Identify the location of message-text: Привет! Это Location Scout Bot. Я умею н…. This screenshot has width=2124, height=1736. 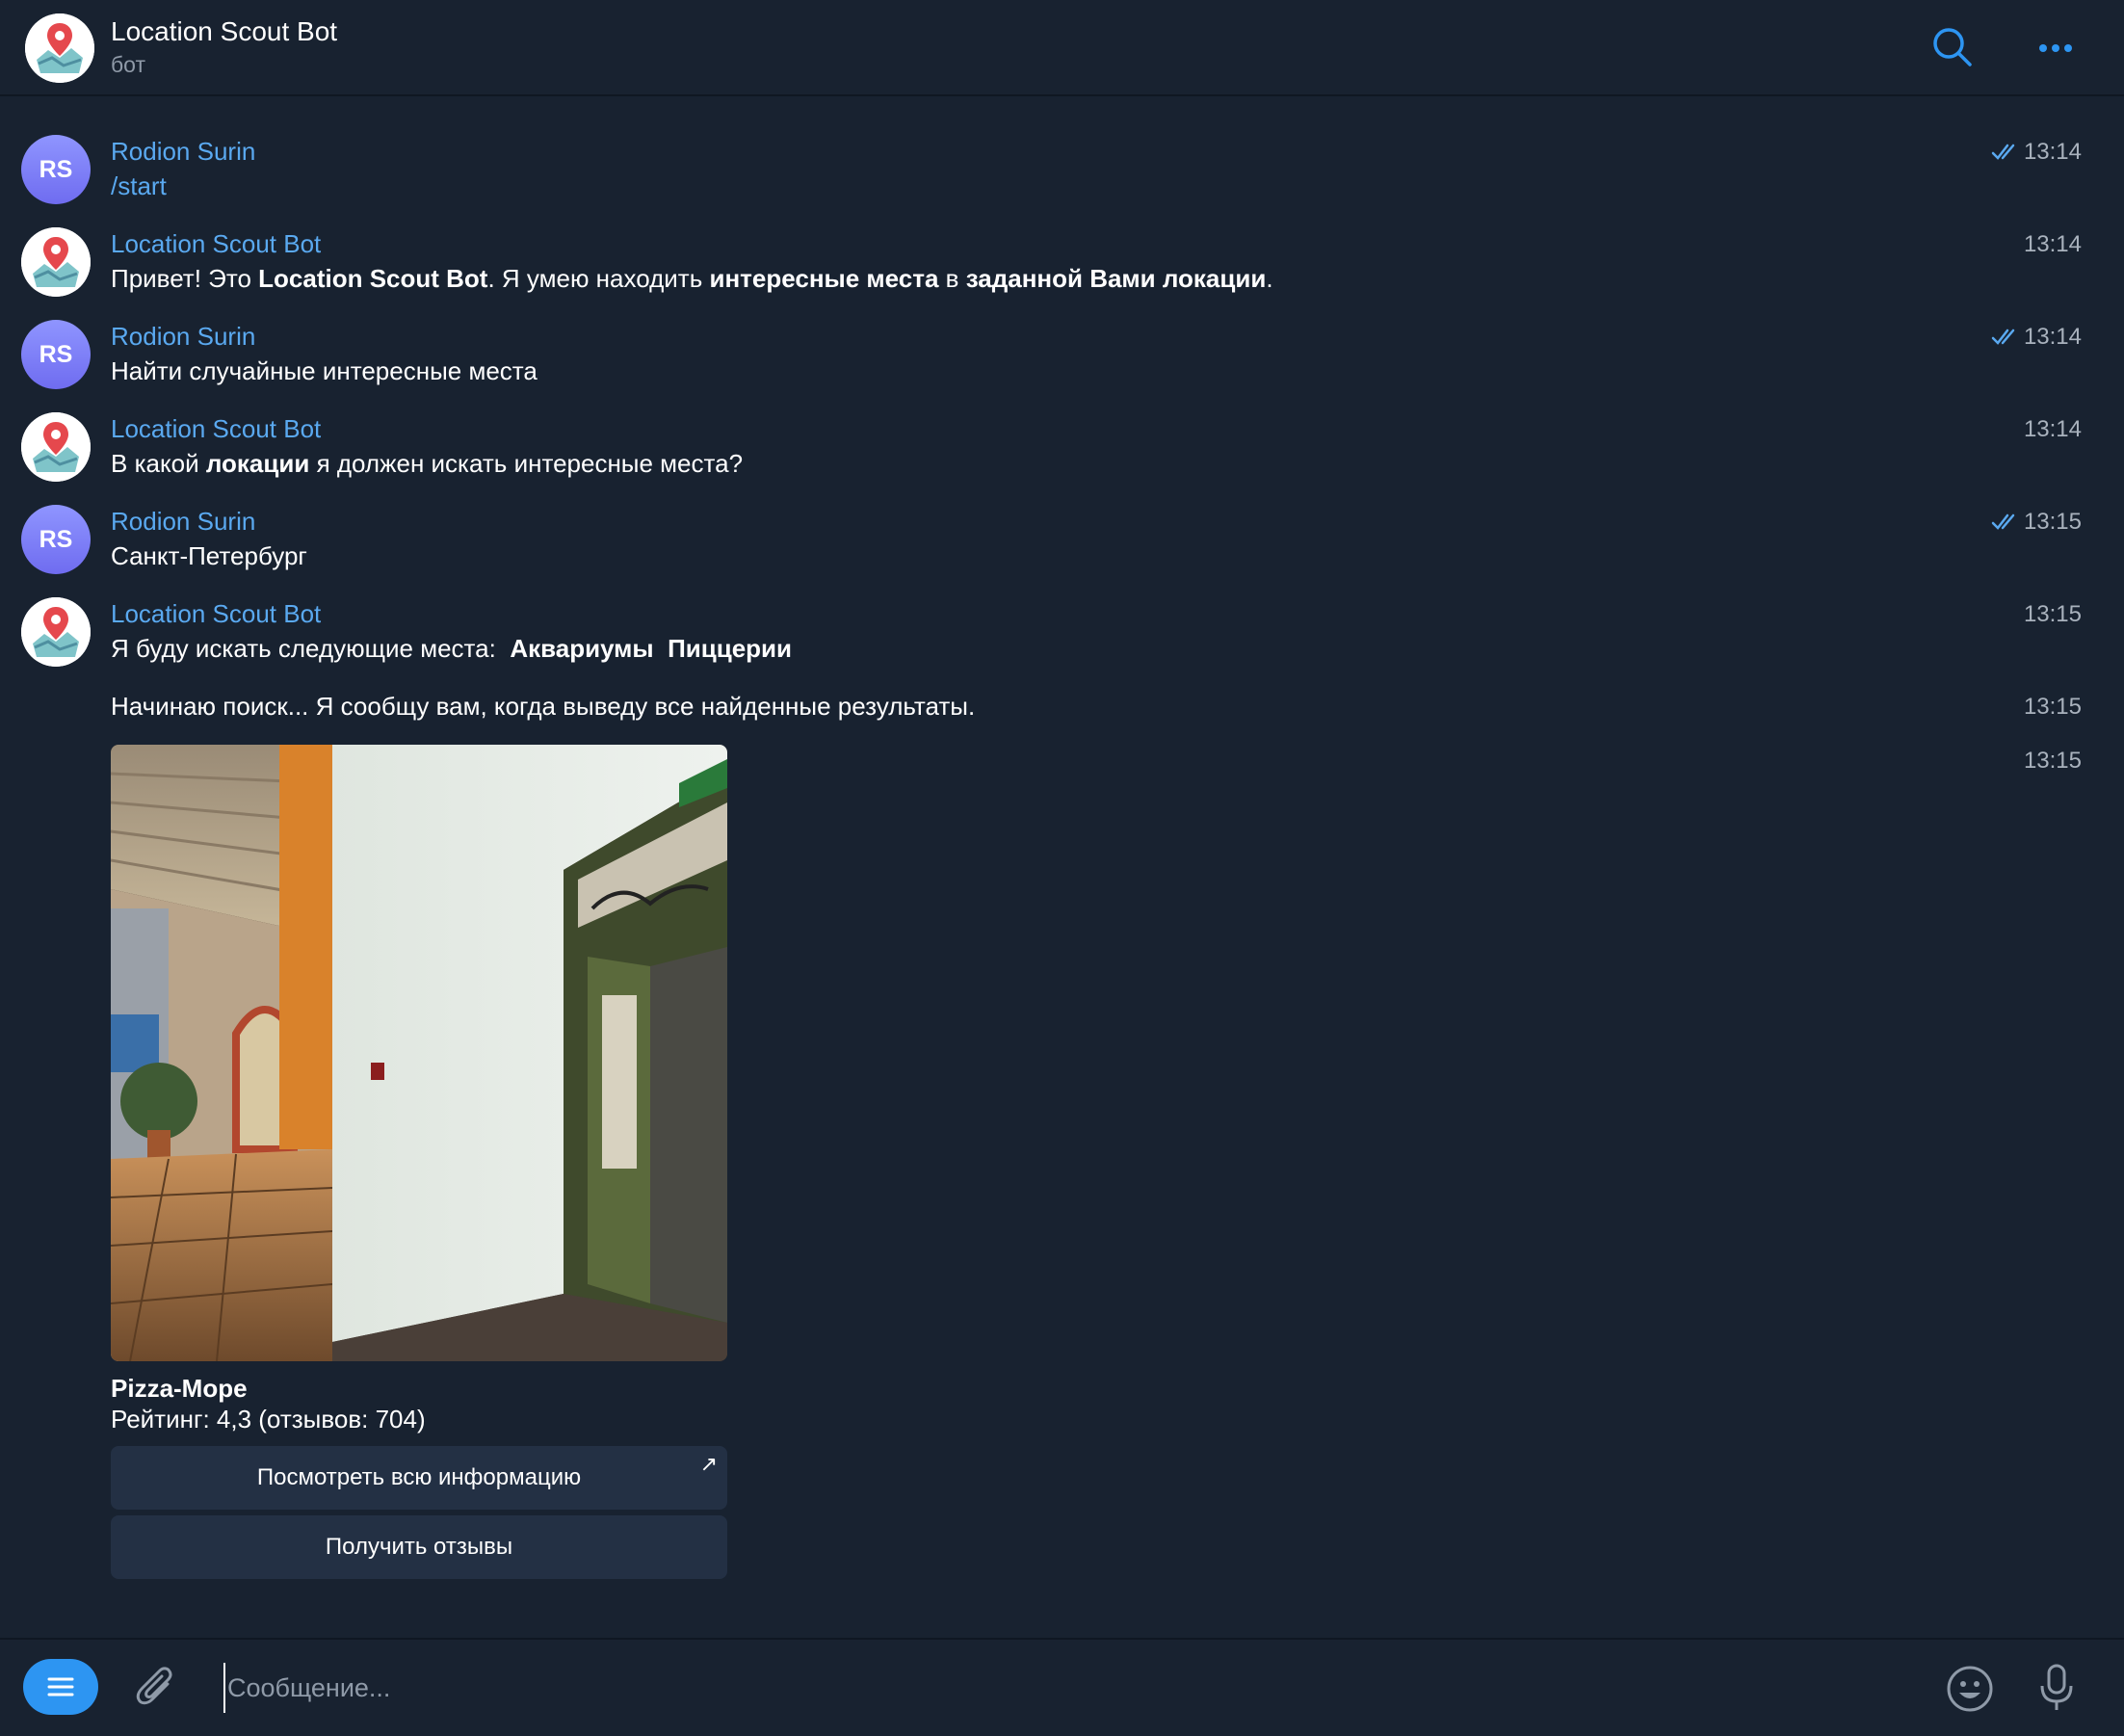
(692, 278).